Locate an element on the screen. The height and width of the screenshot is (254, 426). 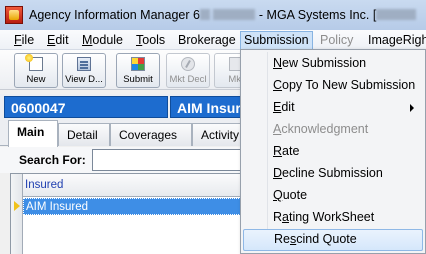
menu-item-new-submission: New Submission is located at coordinates (333, 64).